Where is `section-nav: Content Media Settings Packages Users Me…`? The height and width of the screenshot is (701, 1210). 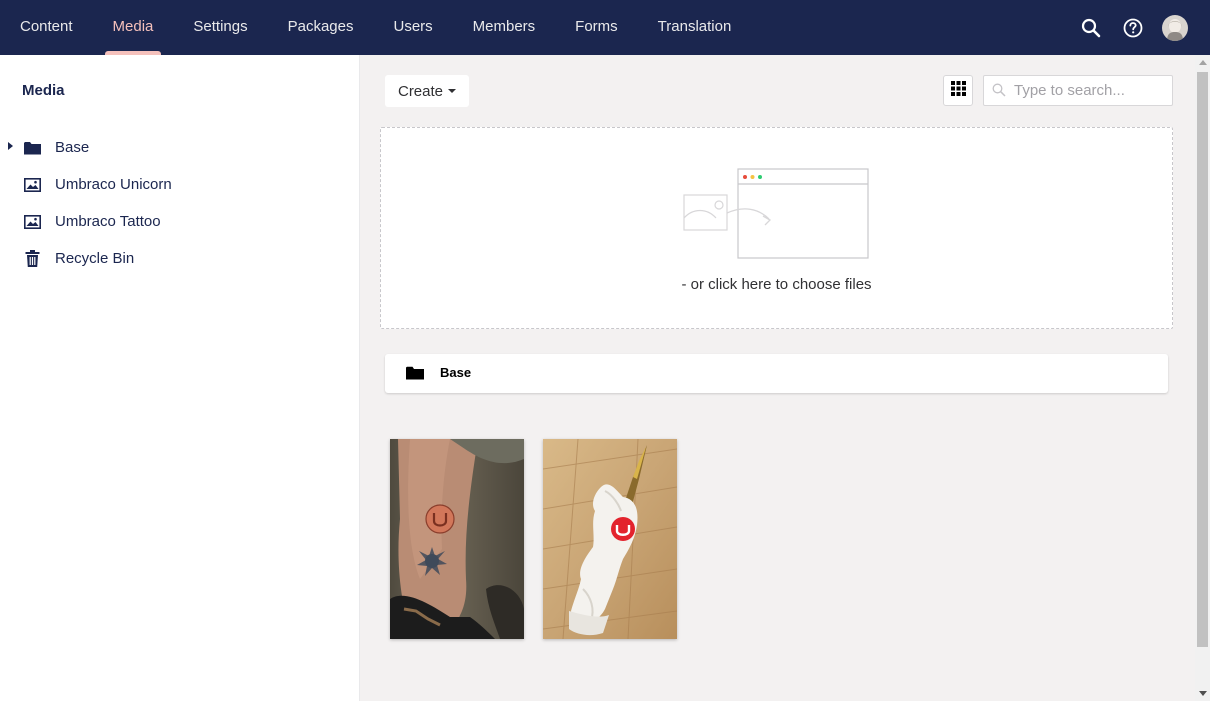
section-nav: Content Media Settings Packages Users Me… is located at coordinates (375, 27).